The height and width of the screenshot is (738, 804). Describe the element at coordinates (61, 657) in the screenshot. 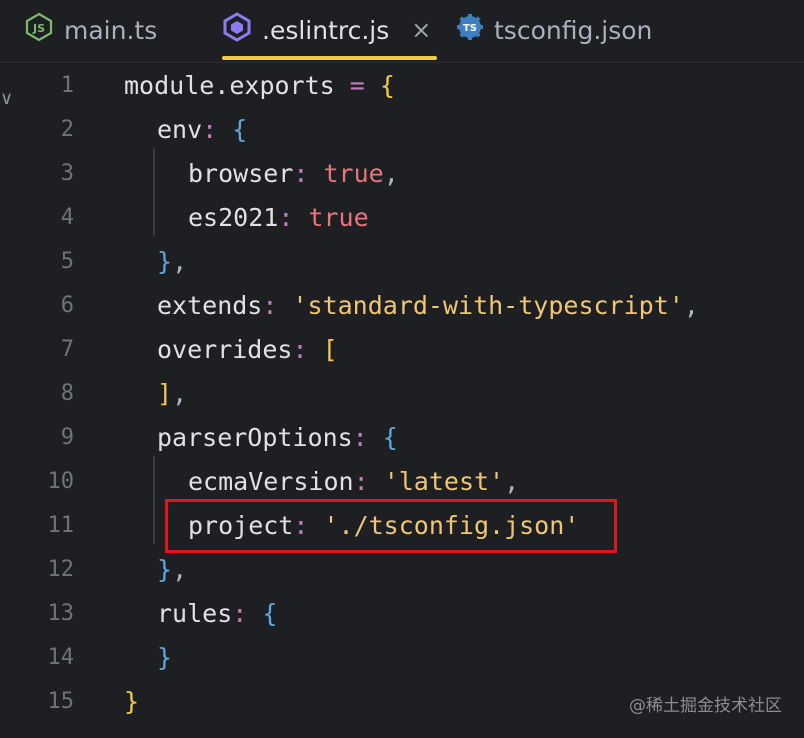

I see `line-number: 14` at that location.